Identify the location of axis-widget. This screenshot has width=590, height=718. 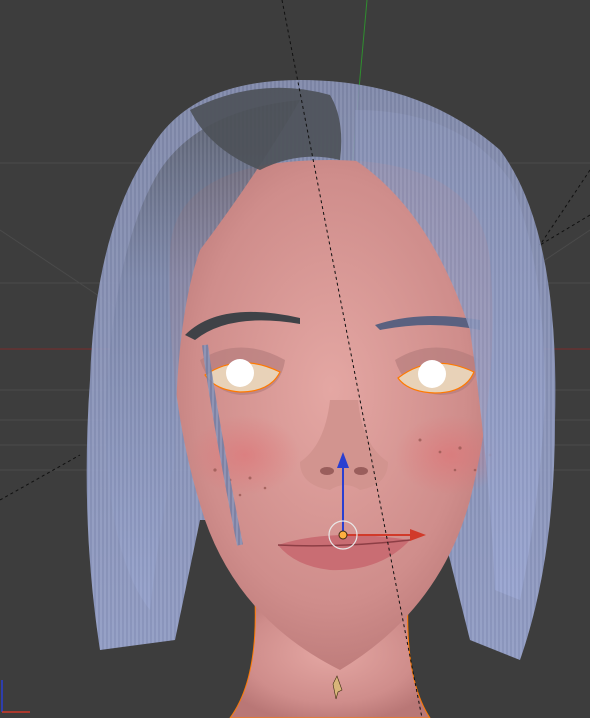
(15, 696).